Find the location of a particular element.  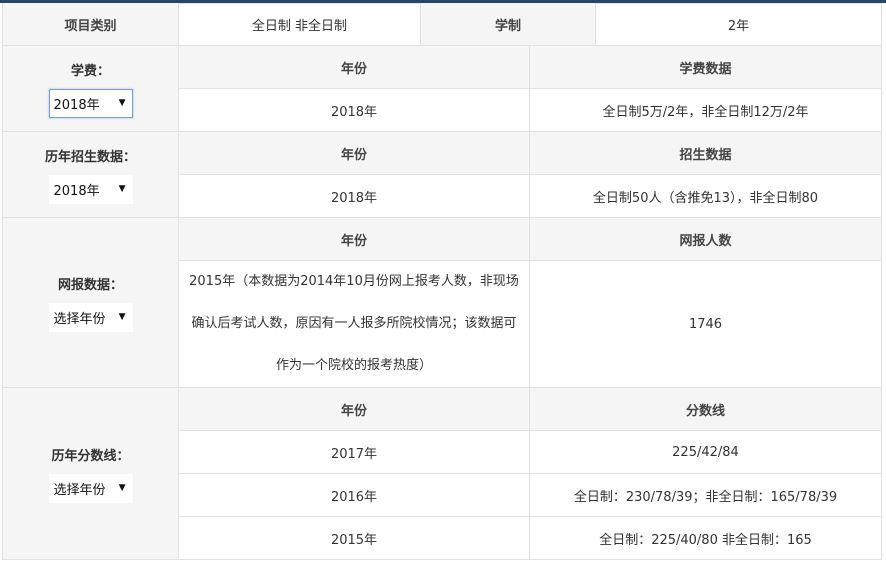

enrollment-label: 历年招生数据： is located at coordinates (90, 157).